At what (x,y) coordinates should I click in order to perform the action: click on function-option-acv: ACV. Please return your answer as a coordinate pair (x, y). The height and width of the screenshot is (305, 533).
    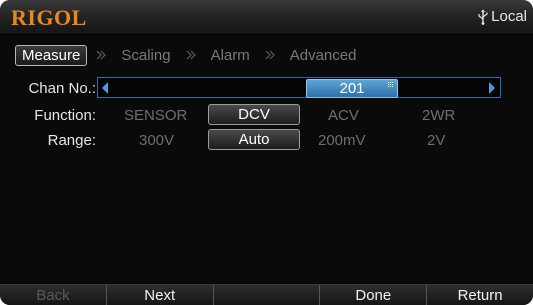
    Looking at the image, I should click on (343, 115).